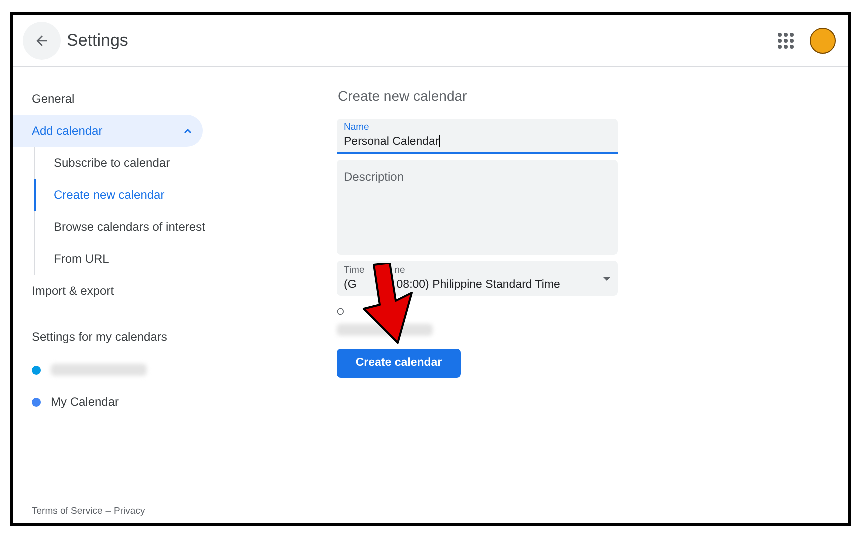  I want to click on page-title: Settings, so click(97, 41).